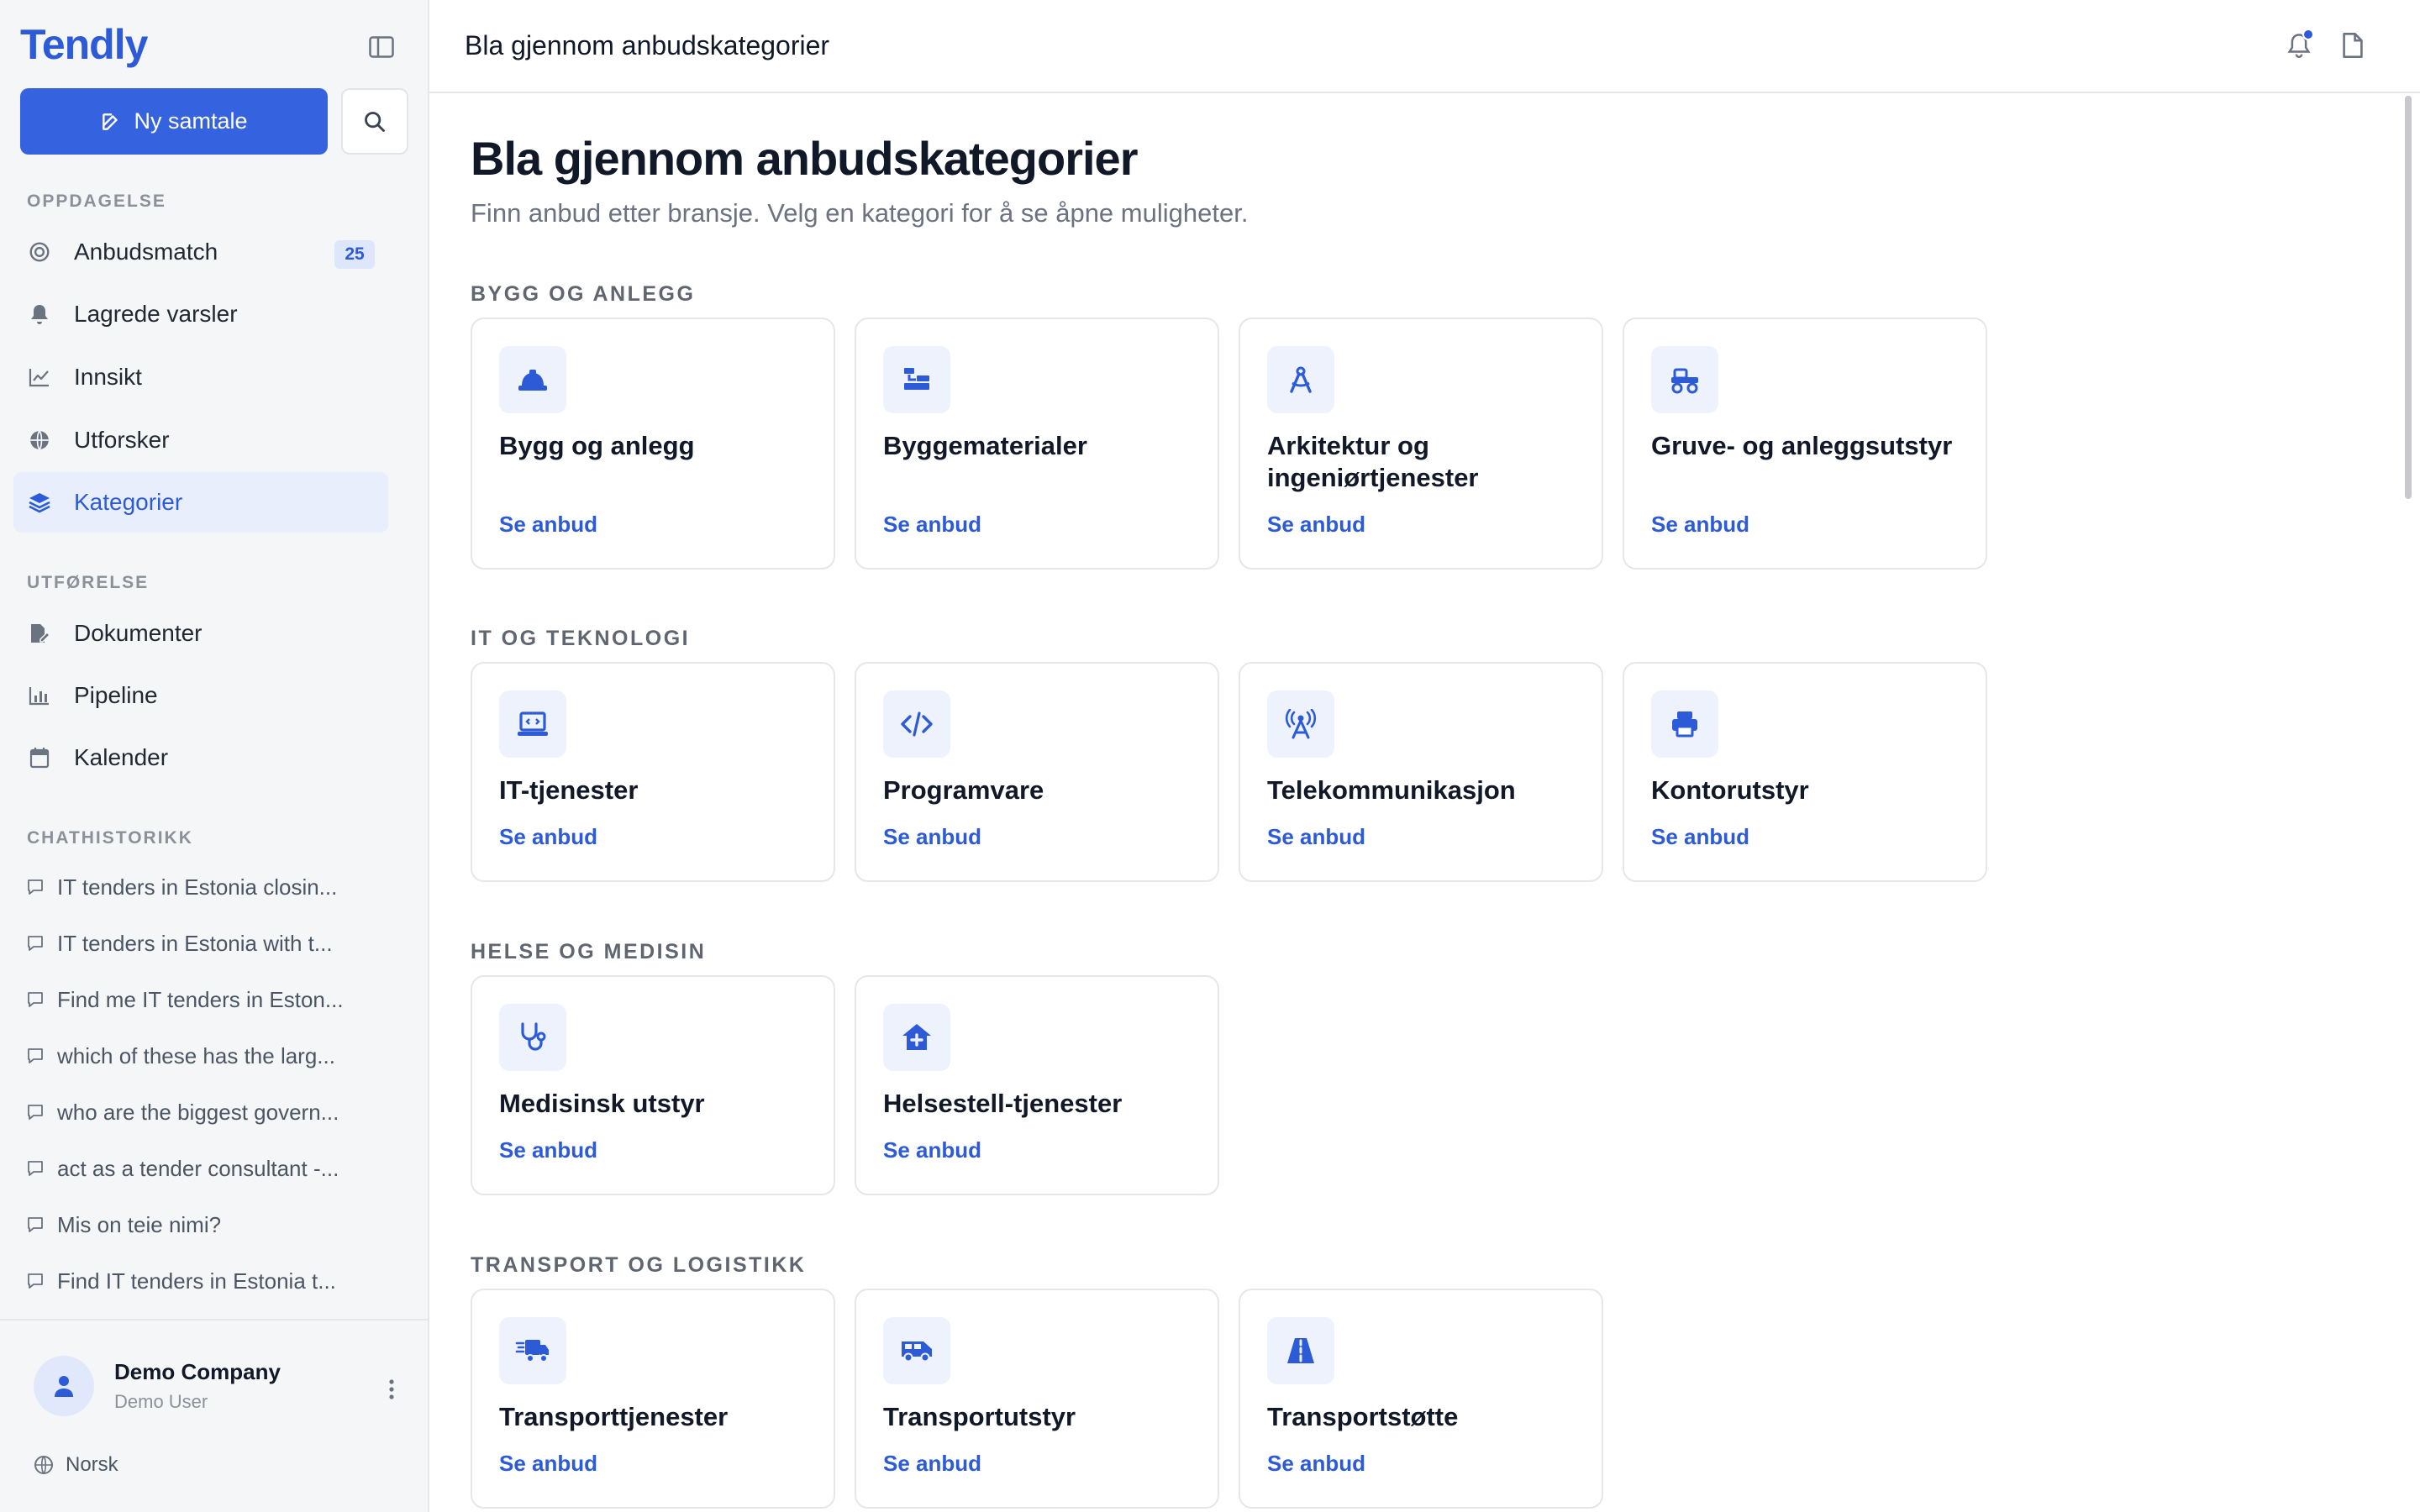  What do you see at coordinates (653, 1085) in the screenshot?
I see `category-card: Medisinsk utstyr Se anbud` at bounding box center [653, 1085].